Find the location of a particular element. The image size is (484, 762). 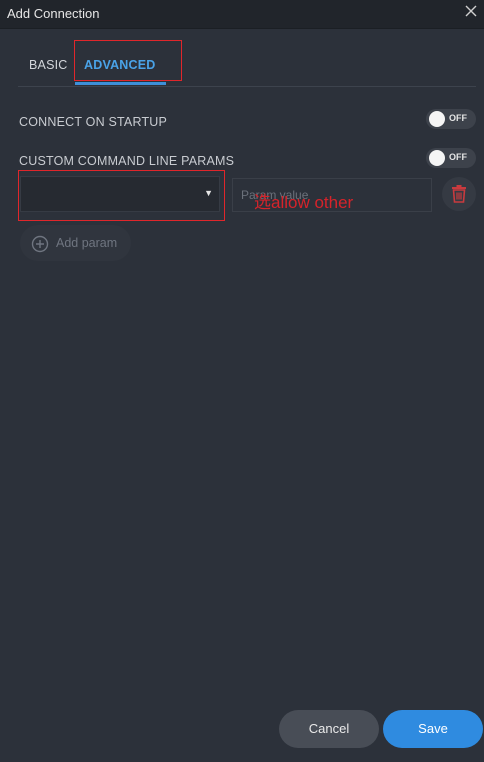

title-bar: Add Connection is located at coordinates (242, 14).